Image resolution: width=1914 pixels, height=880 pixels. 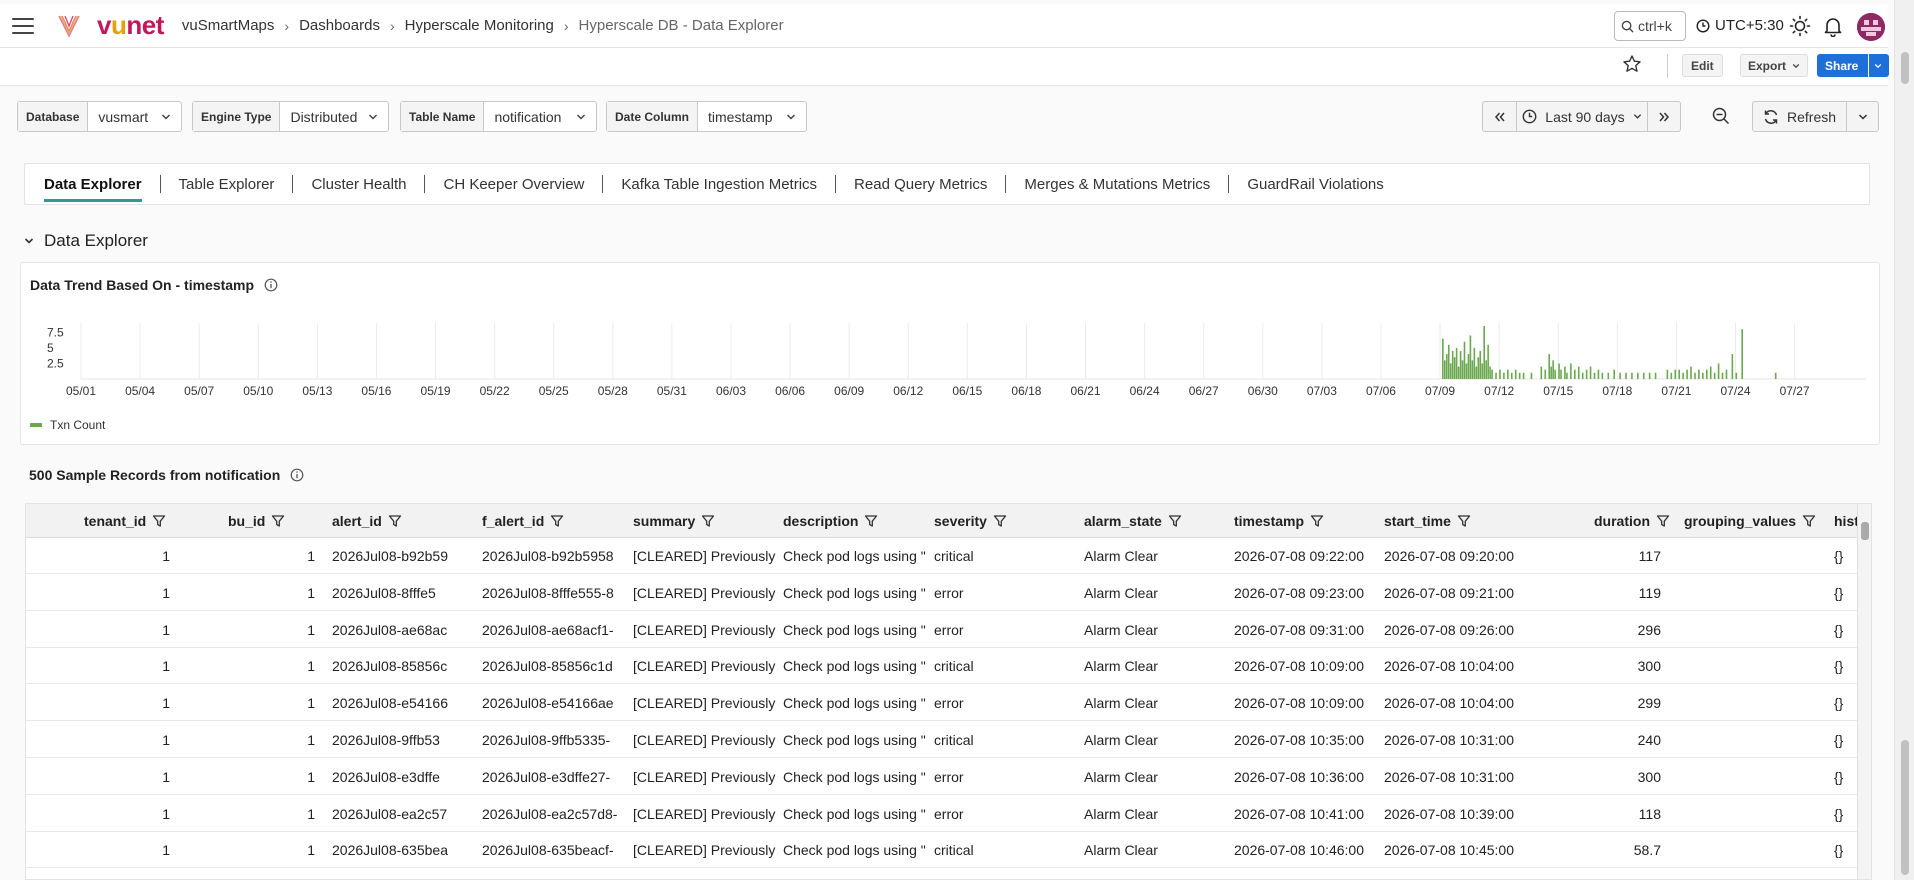 I want to click on tab-kafka-table-ingestion-metrics: Kafka Table Ingestion Metrics, so click(x=719, y=184).